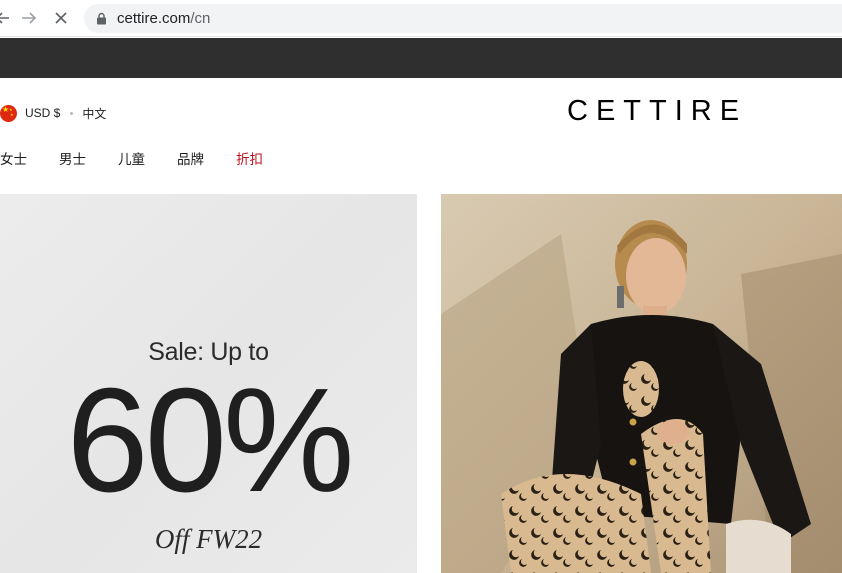 This screenshot has height=573, width=842. What do you see at coordinates (210, 440) in the screenshot?
I see `sale-percent: 60%` at bounding box center [210, 440].